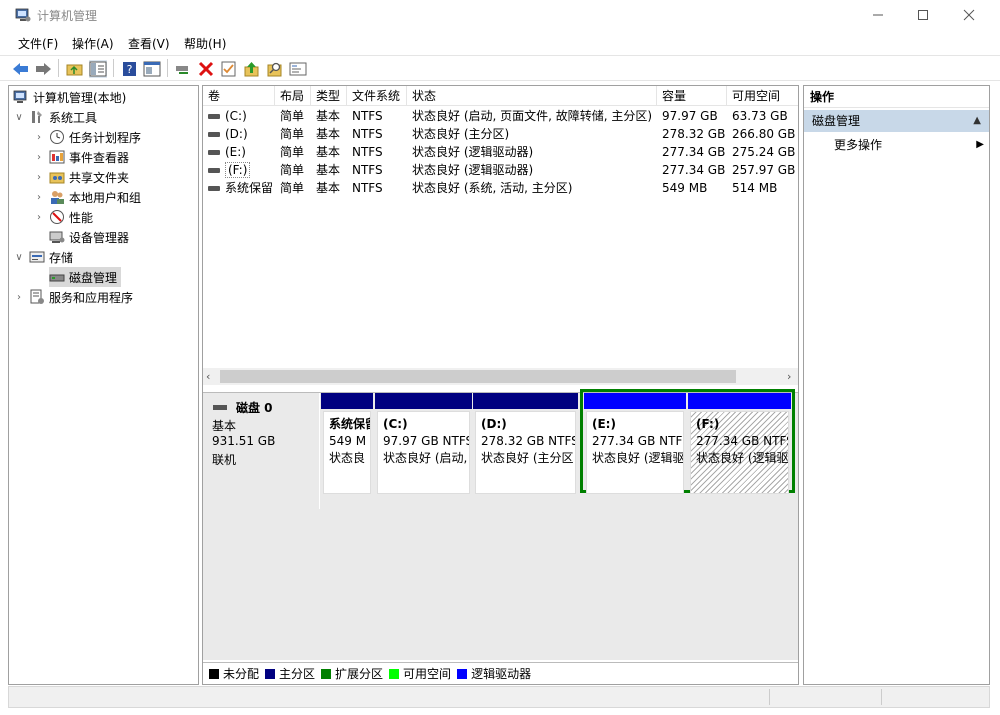 This screenshot has height=715, width=1000. What do you see at coordinates (909, 145) in the screenshot?
I see `more-actions-item: 更多操作 ▶` at bounding box center [909, 145].